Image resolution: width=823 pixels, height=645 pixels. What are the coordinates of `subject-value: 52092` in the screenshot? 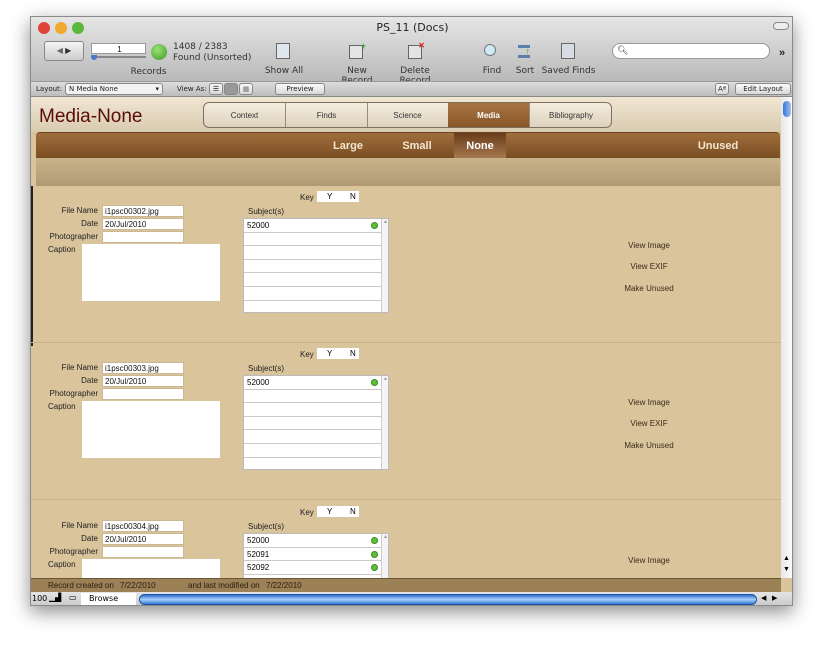 It's located at (258, 567).